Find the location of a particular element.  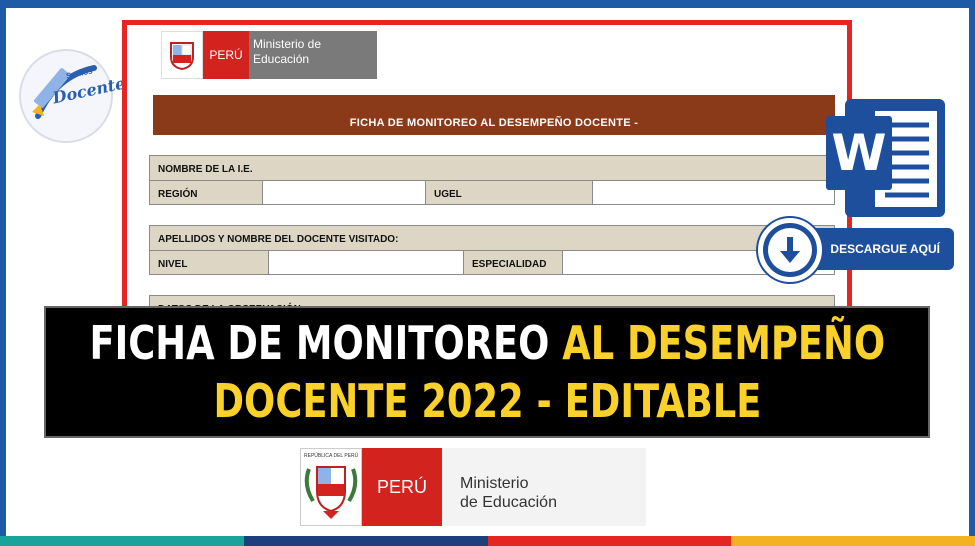

banner-yellow-text: AL DESEMPEÑO is located at coordinates (723, 343).